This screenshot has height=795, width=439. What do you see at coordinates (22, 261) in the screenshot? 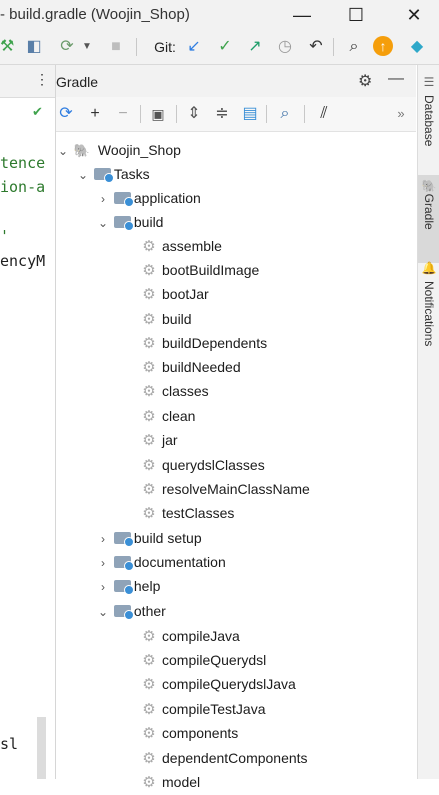
I see `code-line: encyM` at bounding box center [22, 261].